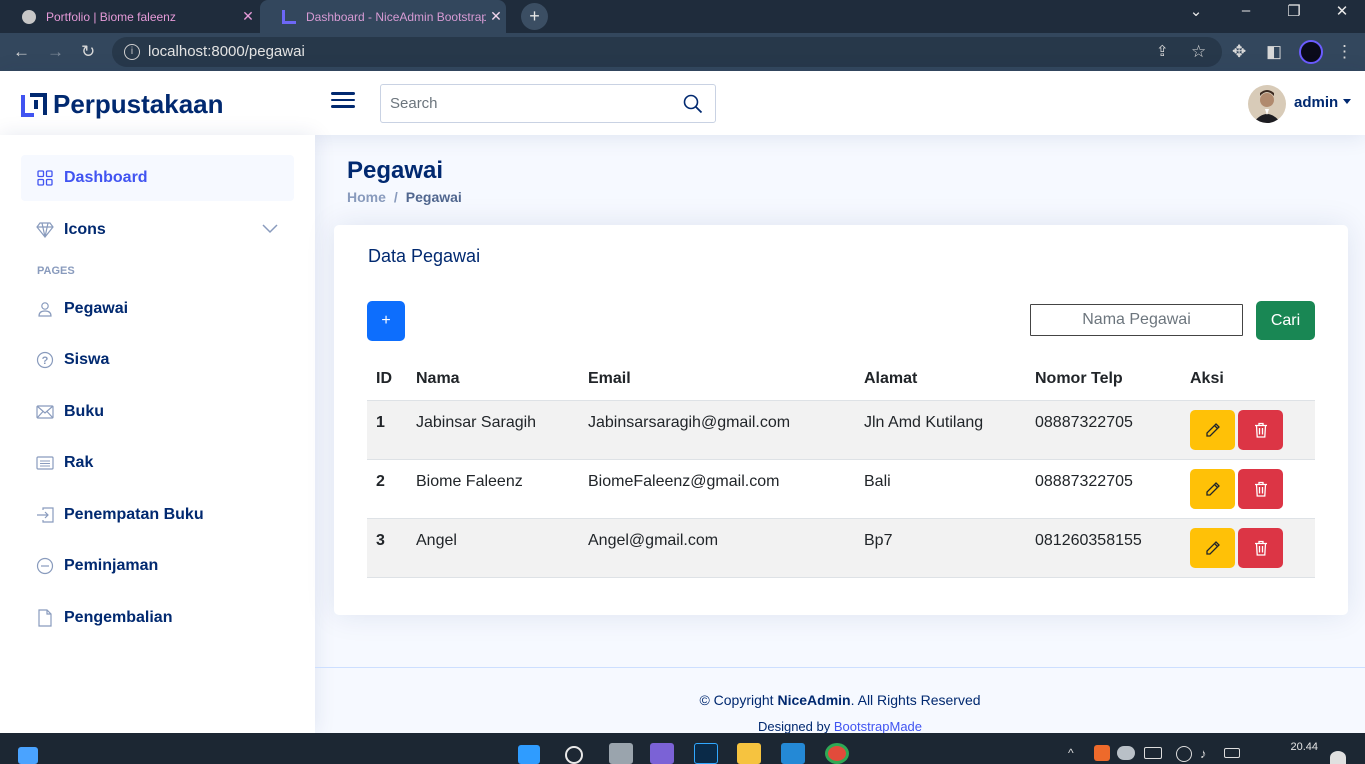  What do you see at coordinates (1075, 754) in the screenshot?
I see `chevron-up-icon: ^` at bounding box center [1075, 754].